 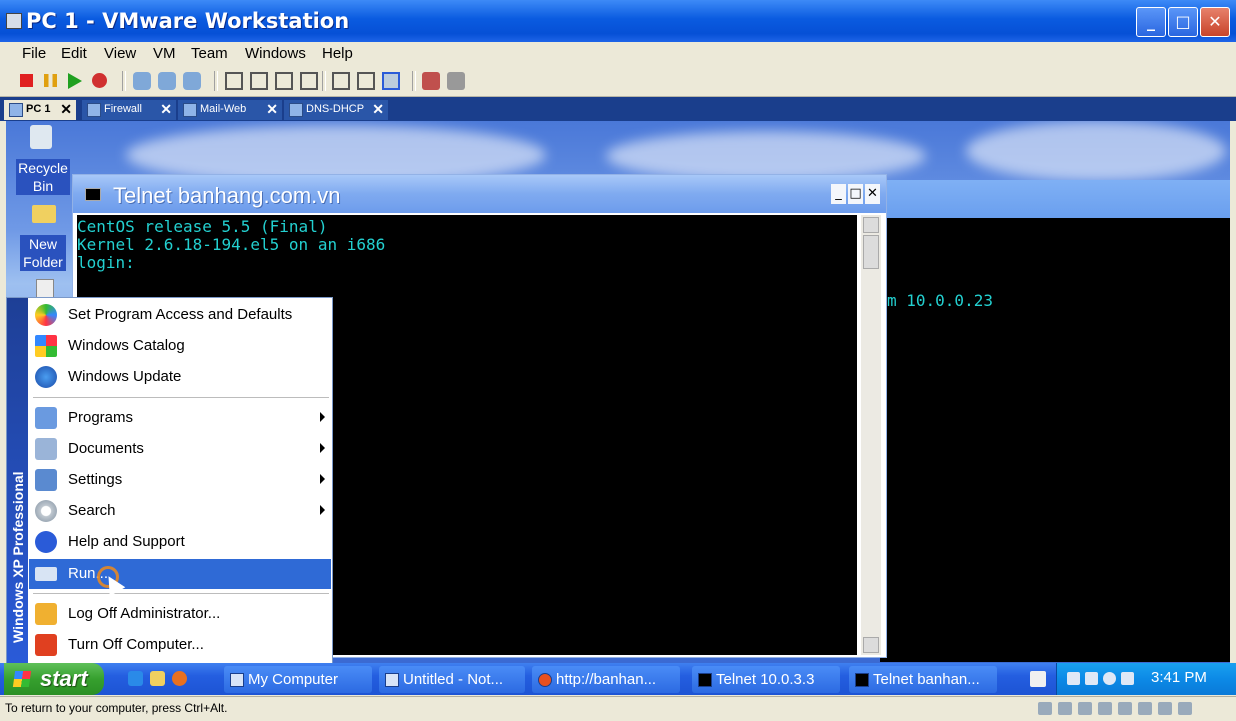 I want to click on background-window-title-bar, so click(x=1055, y=199).